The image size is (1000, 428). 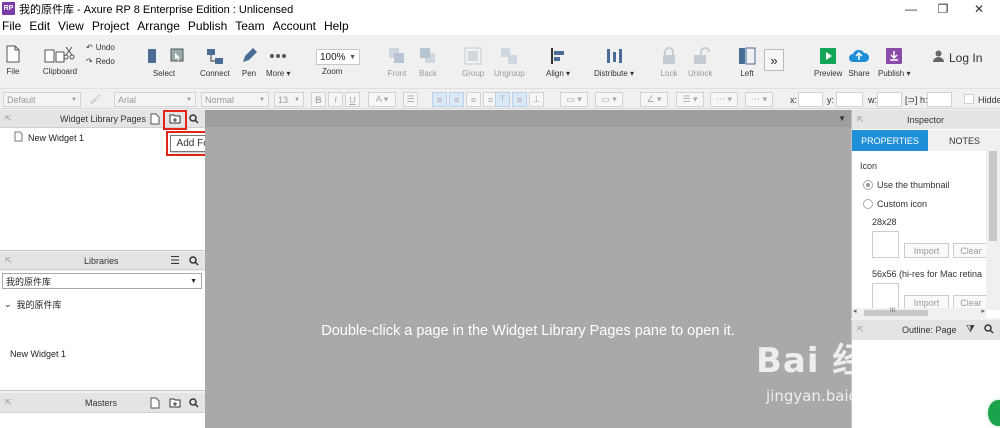 What do you see at coordinates (60, 59) in the screenshot?
I see `clipboard-button: Clipboard` at bounding box center [60, 59].